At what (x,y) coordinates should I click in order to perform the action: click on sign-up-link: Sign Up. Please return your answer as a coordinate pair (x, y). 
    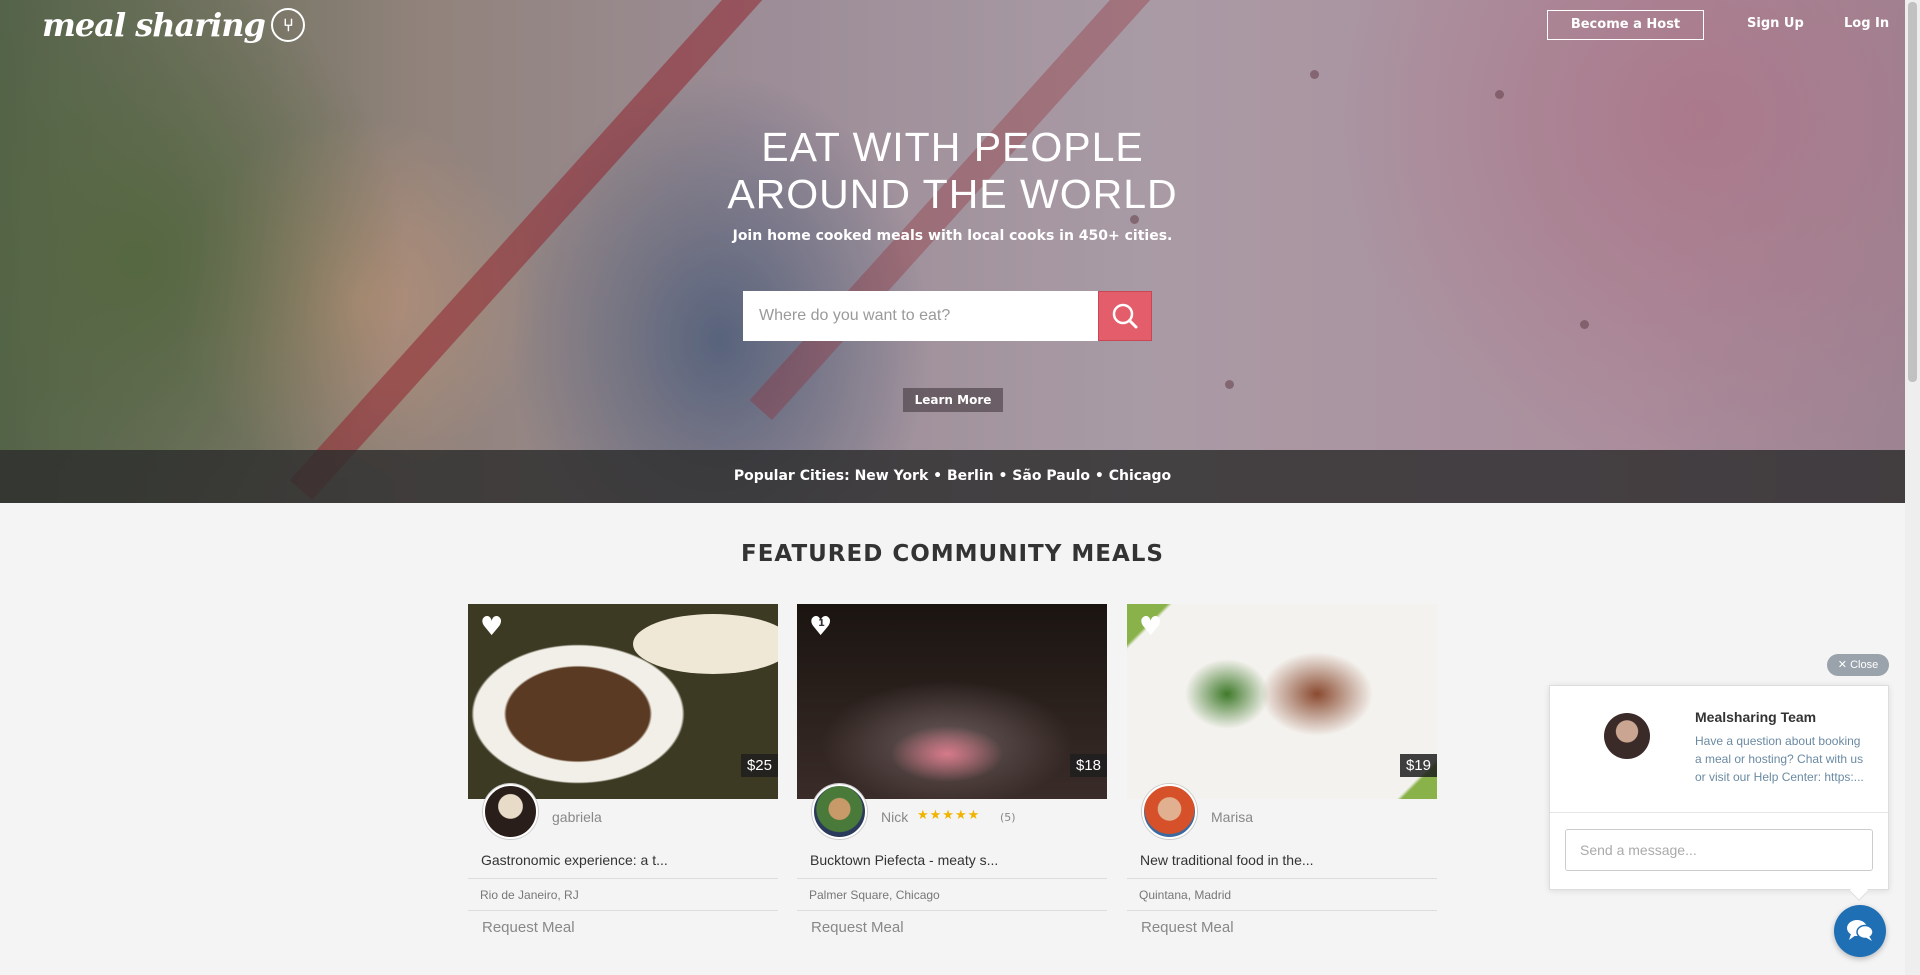
    Looking at the image, I should click on (1775, 23).